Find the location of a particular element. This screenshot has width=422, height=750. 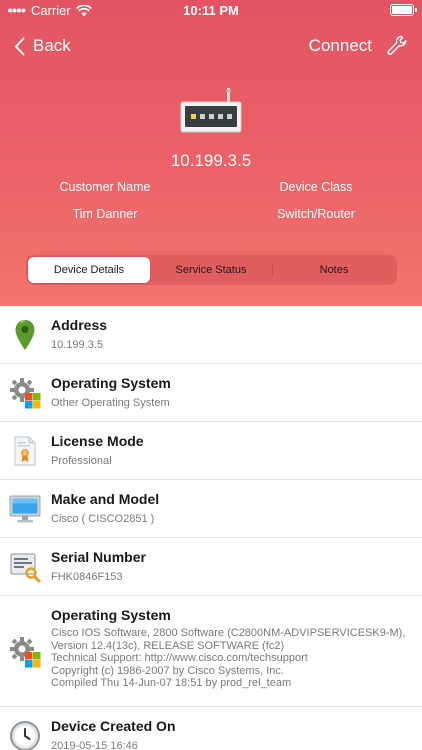

row-value: 2019-05-15 16:46 is located at coordinates (94, 745).